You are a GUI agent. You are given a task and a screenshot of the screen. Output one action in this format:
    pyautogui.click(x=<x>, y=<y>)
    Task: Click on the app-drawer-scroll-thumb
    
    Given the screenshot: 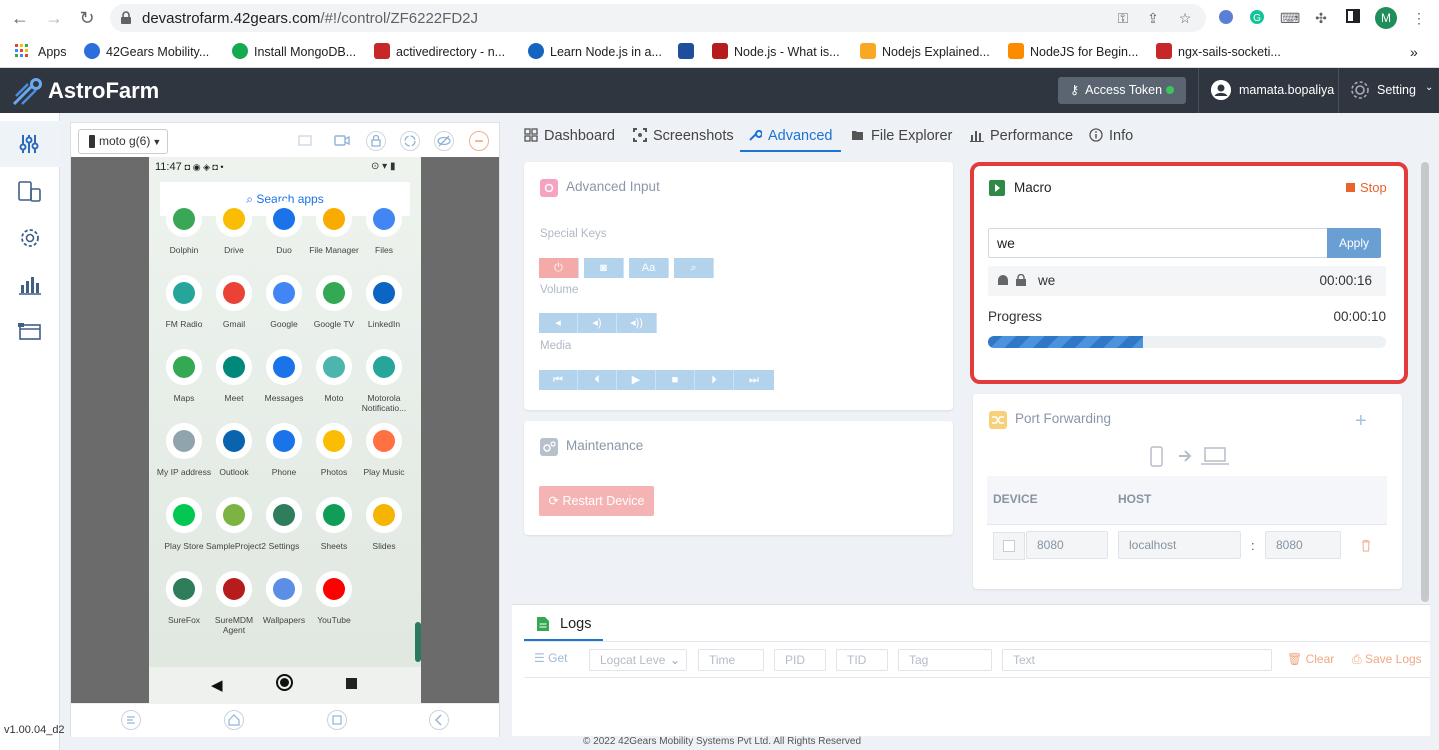 What is the action you would take?
    pyautogui.click(x=418, y=642)
    